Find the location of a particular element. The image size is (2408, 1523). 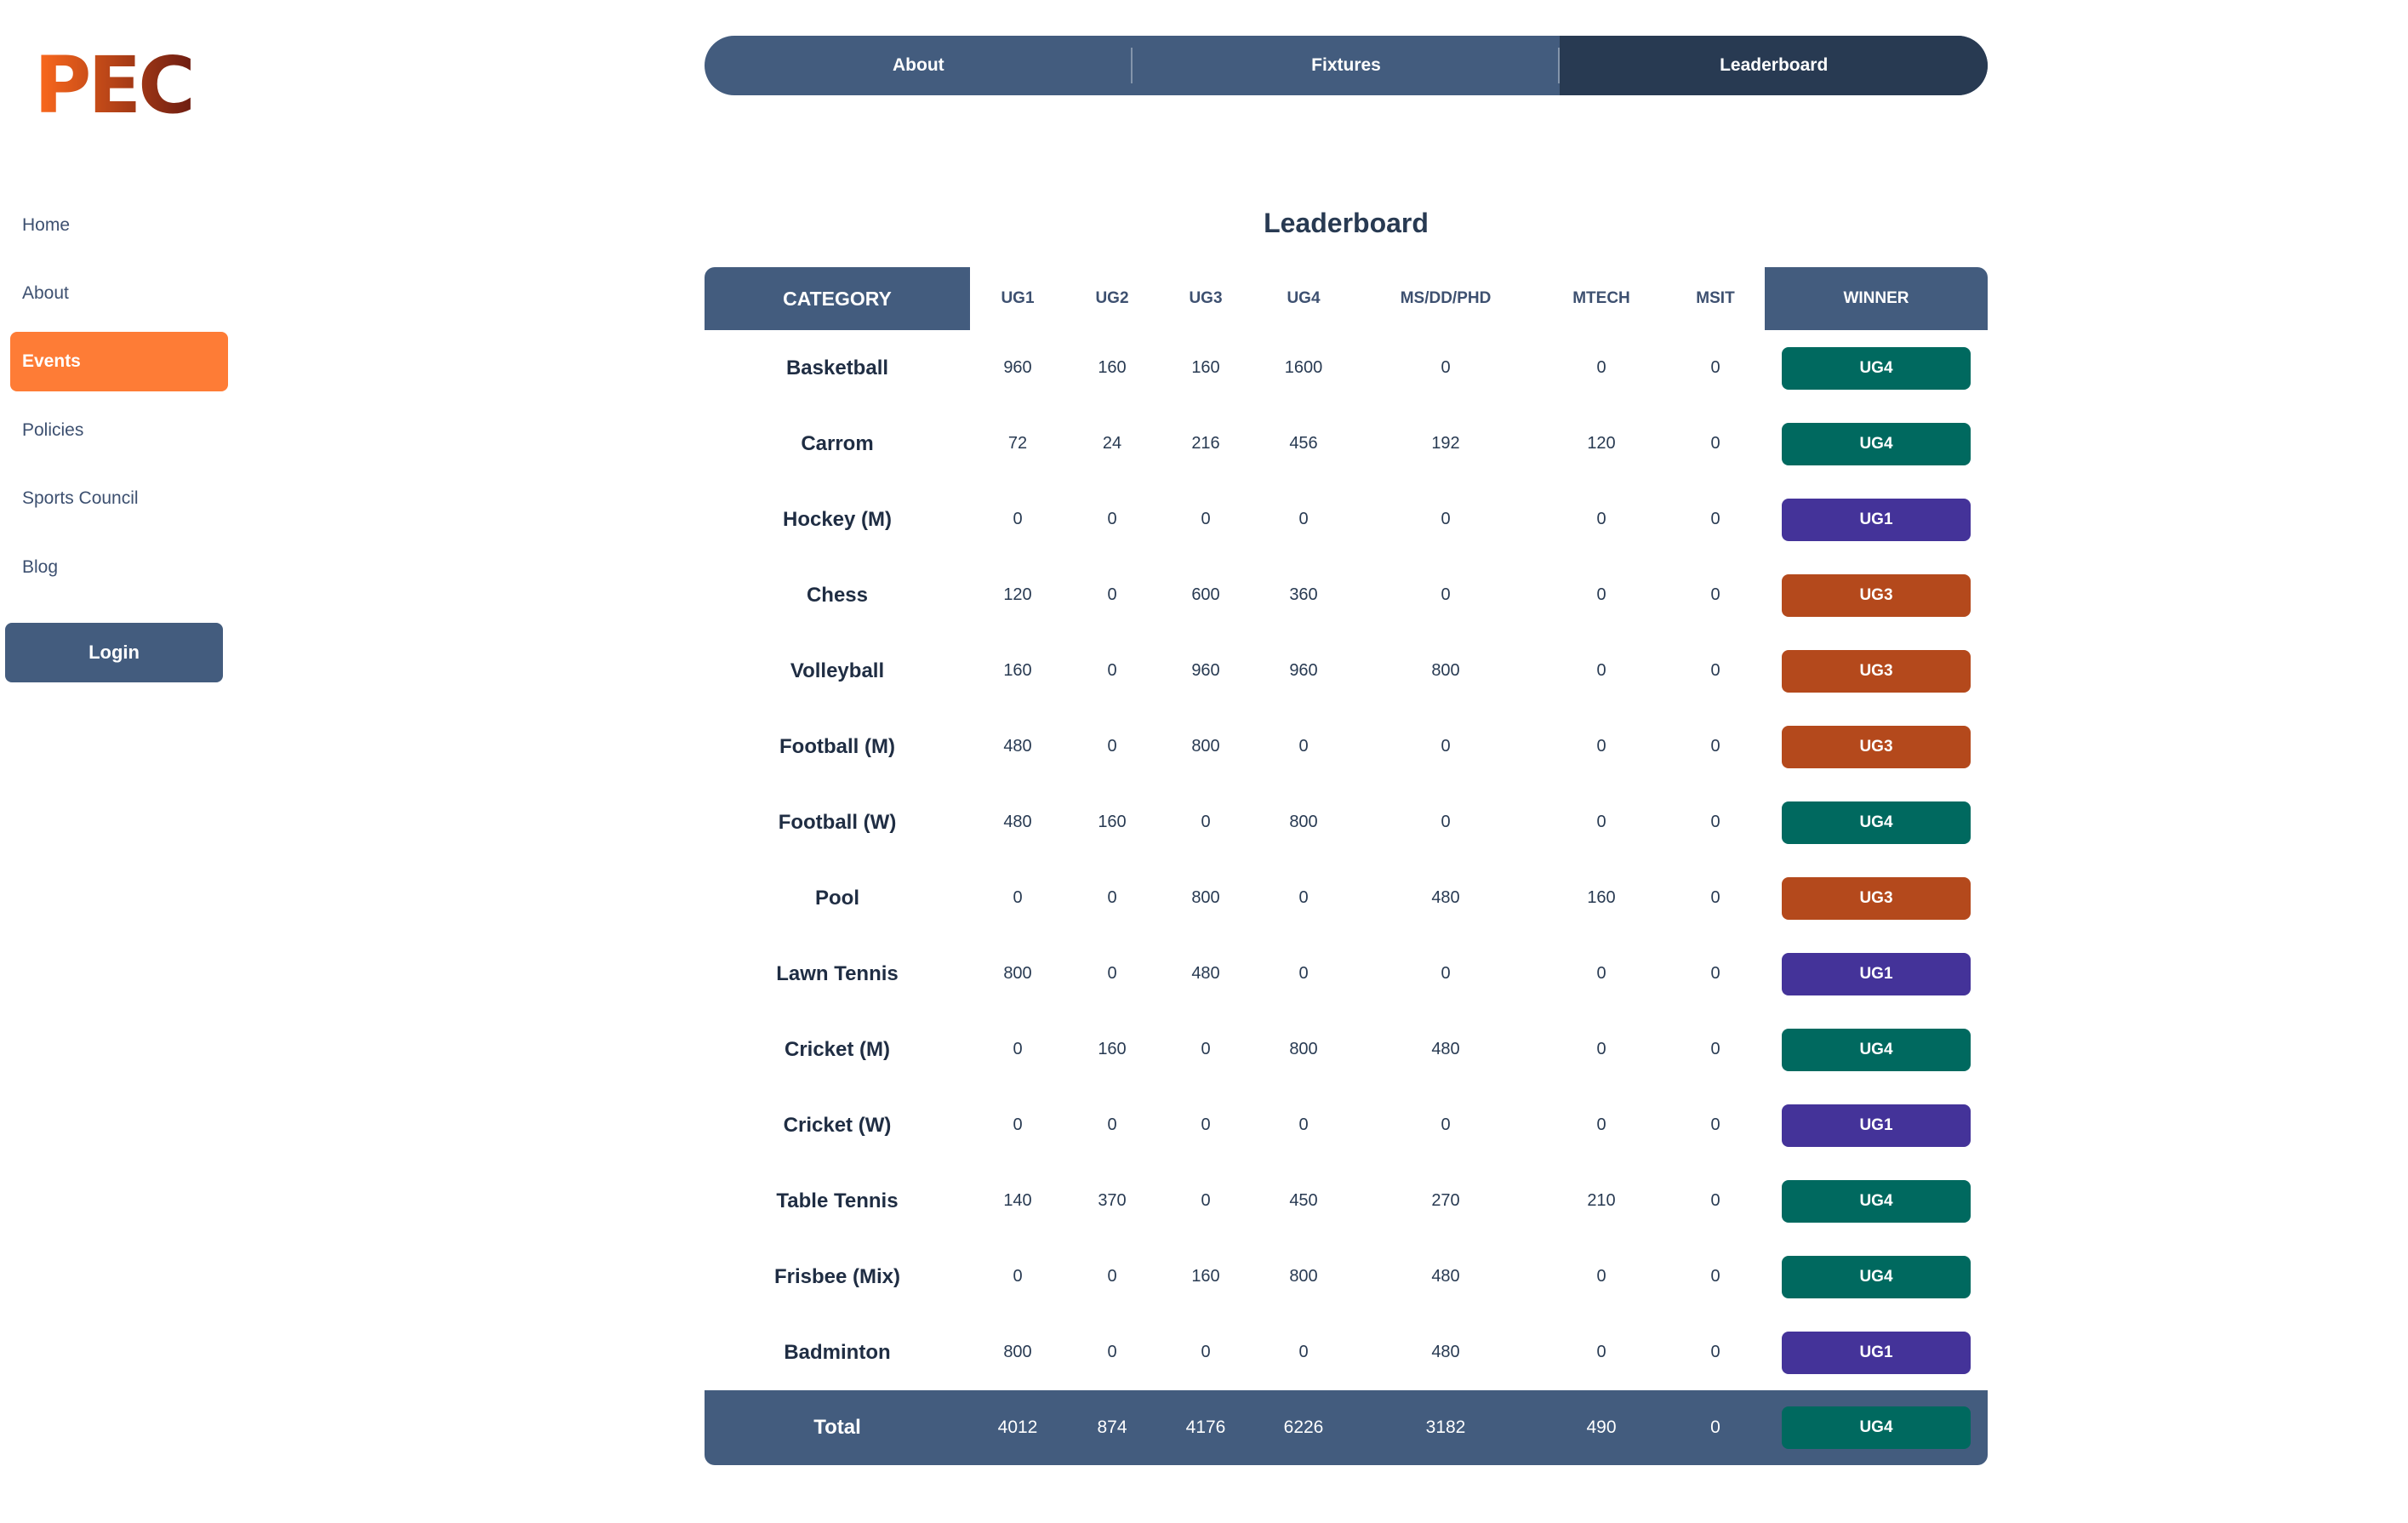

tab-leaderboard: Leaderboard is located at coordinates (1774, 65).